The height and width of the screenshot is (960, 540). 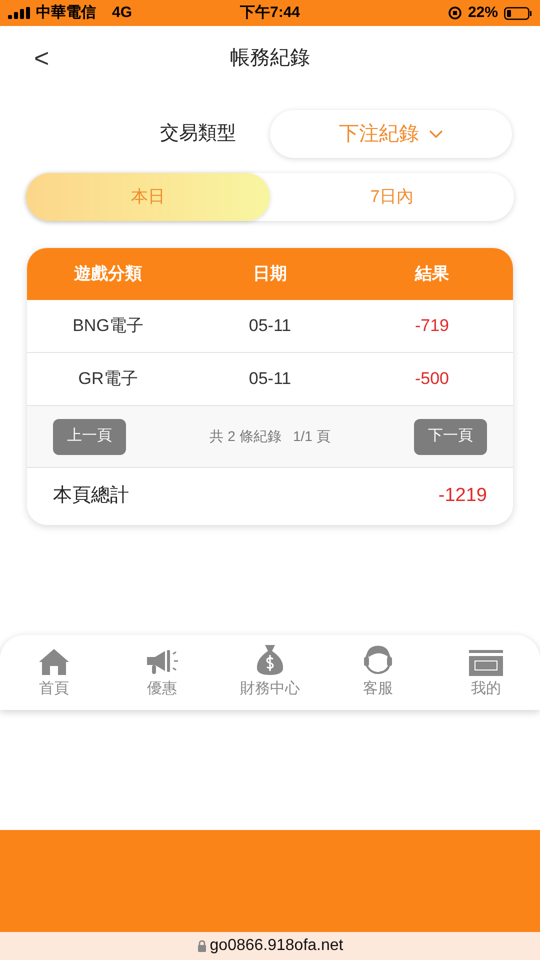 I want to click on battery-icon, so click(x=518, y=13).